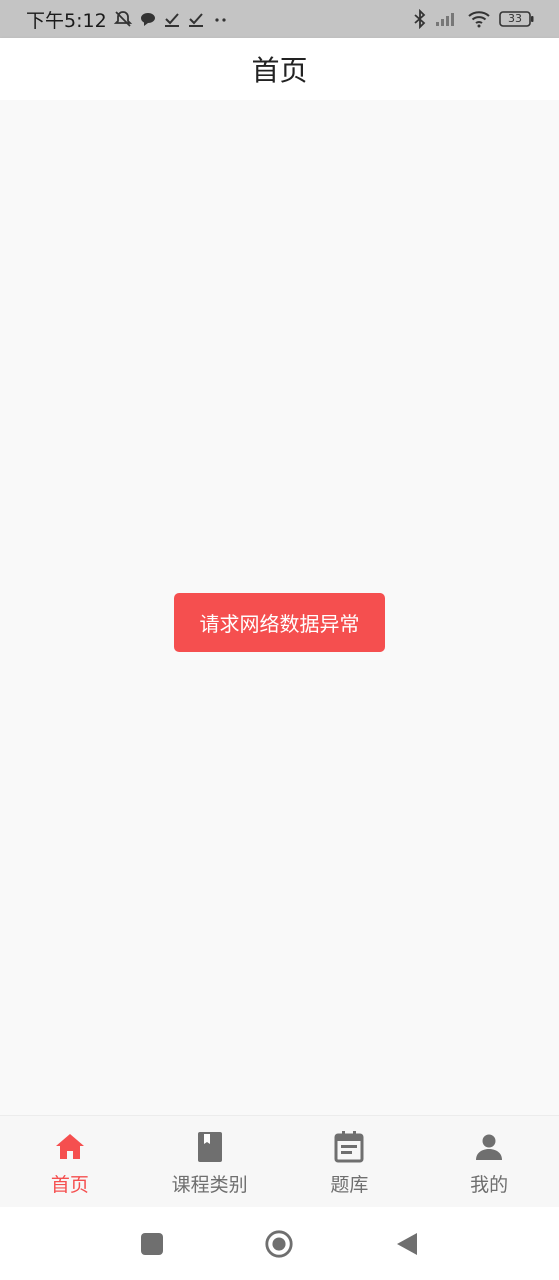 This screenshot has height=1280, width=559. I want to click on bottom-tab-bar: 首页 课程类别 题库 我的, so click(279, 1161).